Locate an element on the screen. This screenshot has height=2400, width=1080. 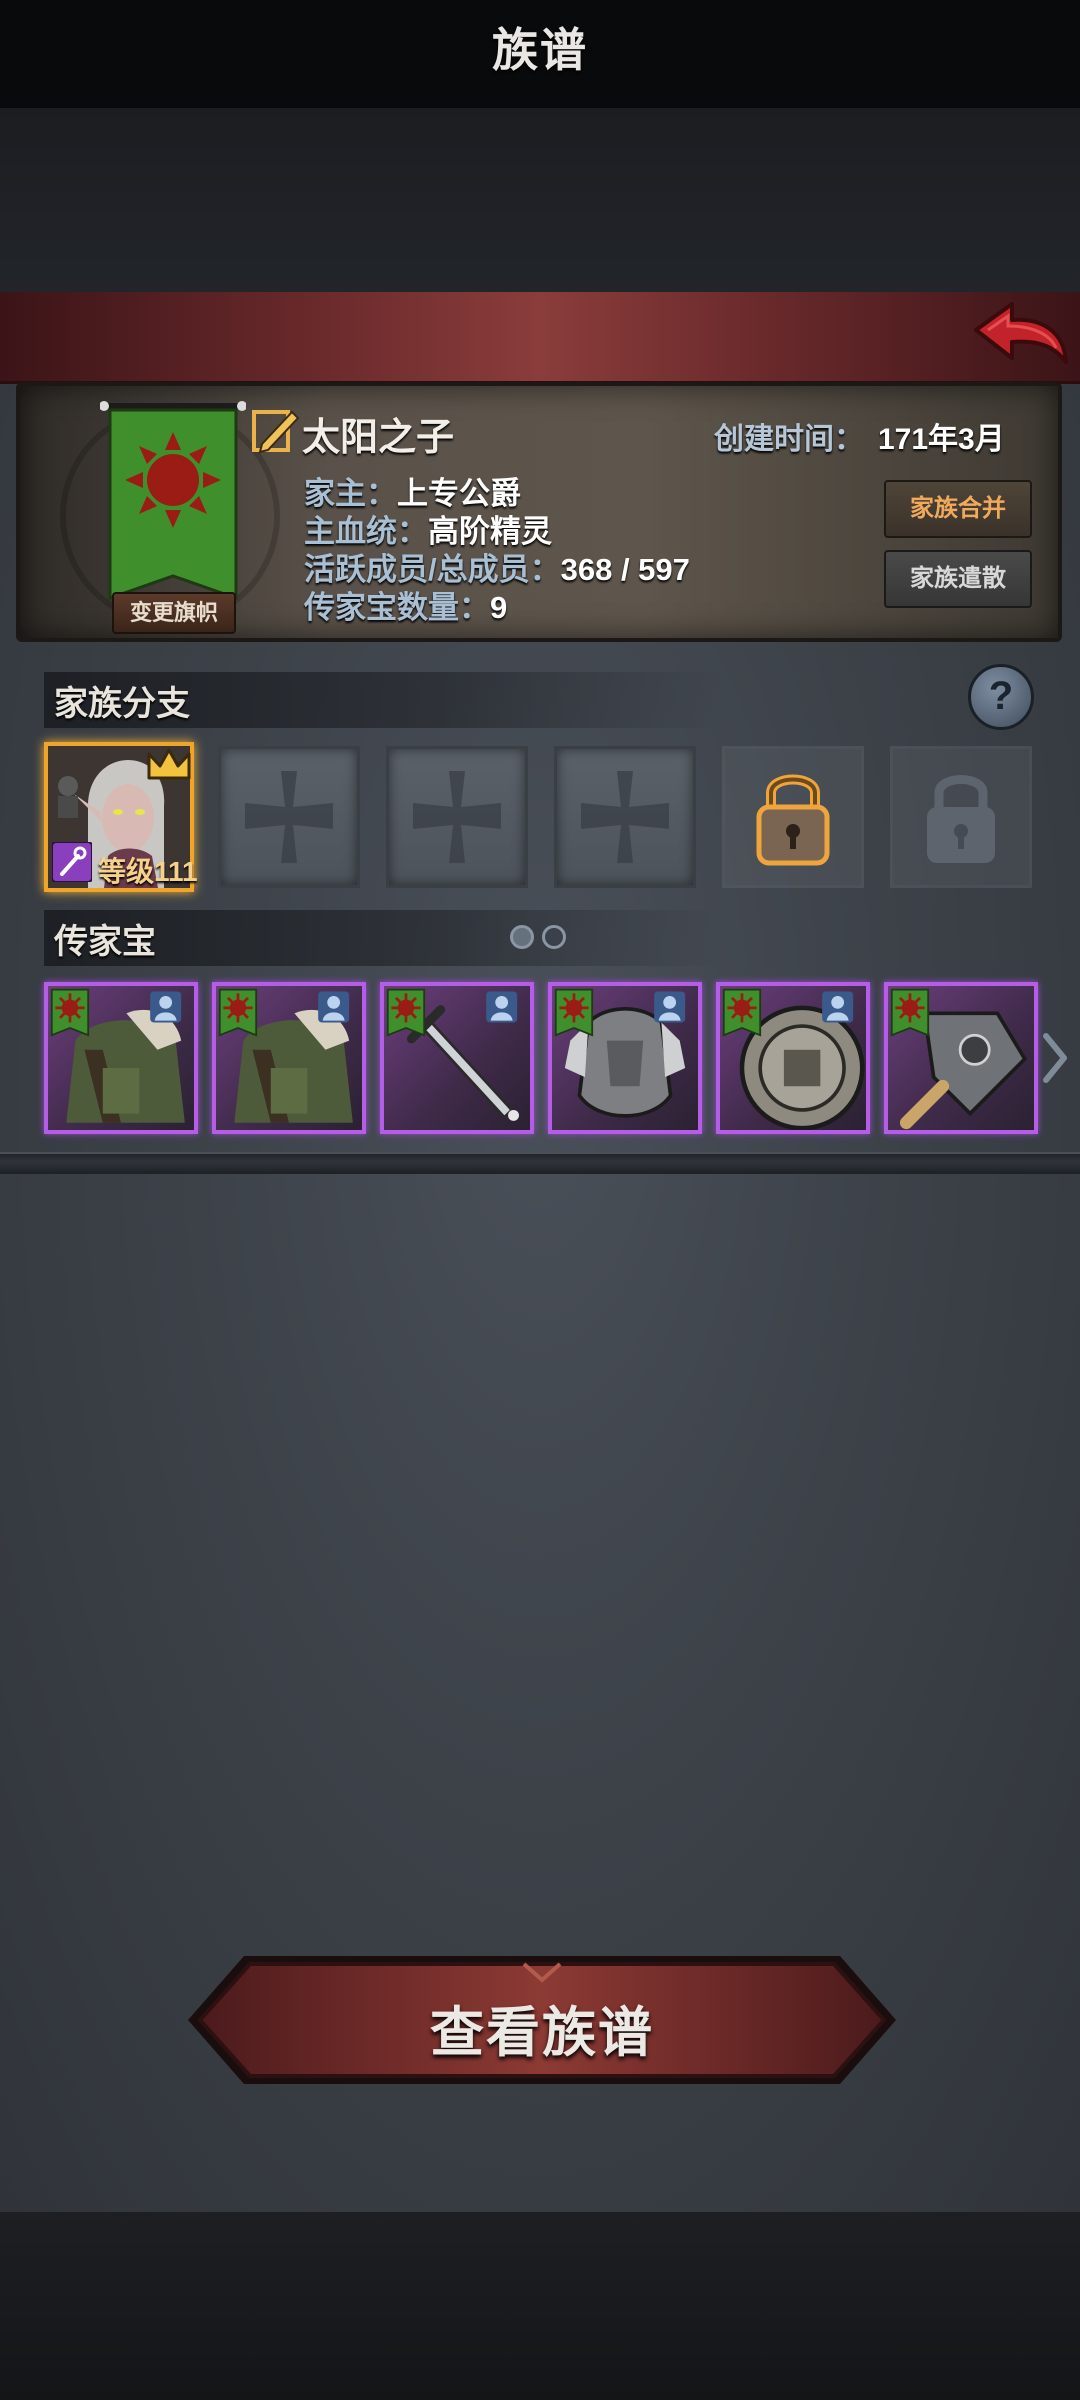
family-banner-icon is located at coordinates (173, 501).